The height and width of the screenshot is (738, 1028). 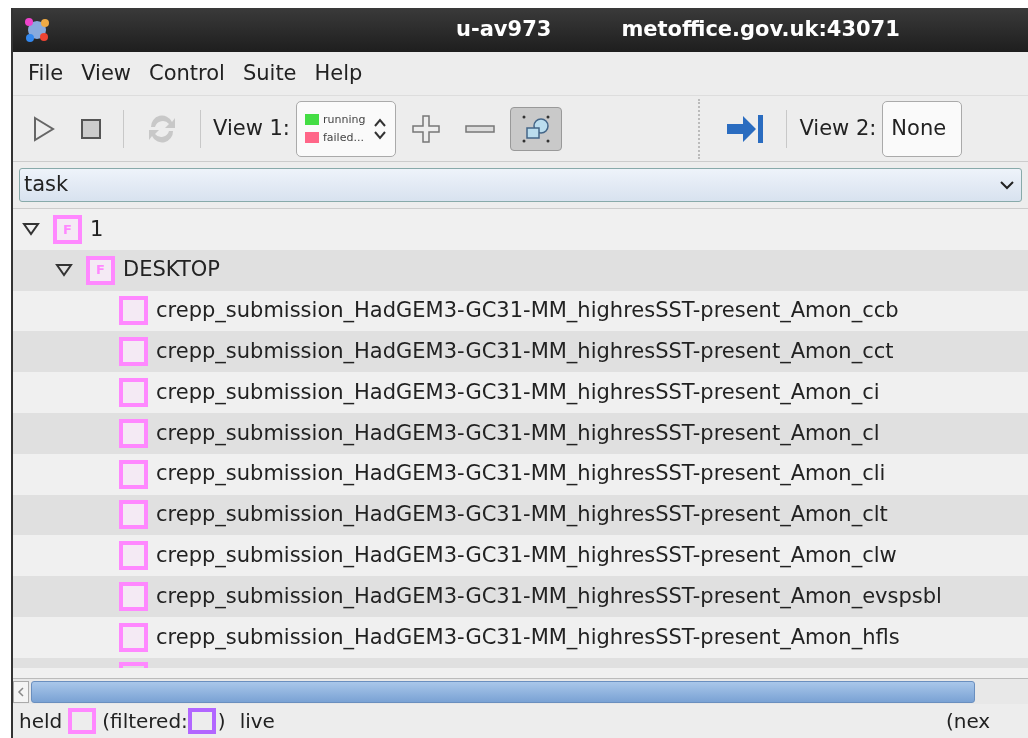 I want to click on window-title: u-av973, so click(x=504, y=30).